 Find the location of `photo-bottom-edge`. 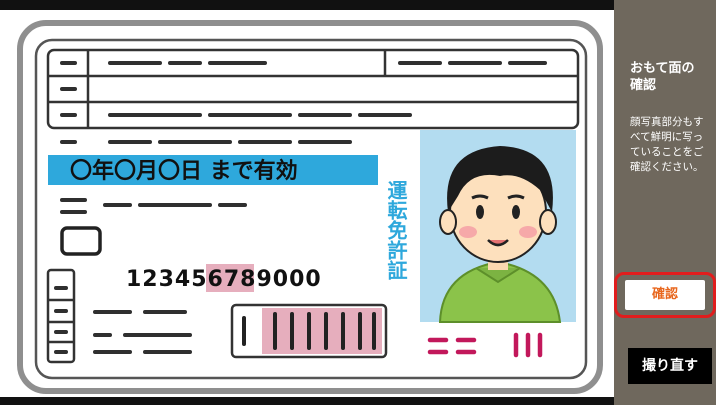

photo-bottom-edge is located at coordinates (307, 401).